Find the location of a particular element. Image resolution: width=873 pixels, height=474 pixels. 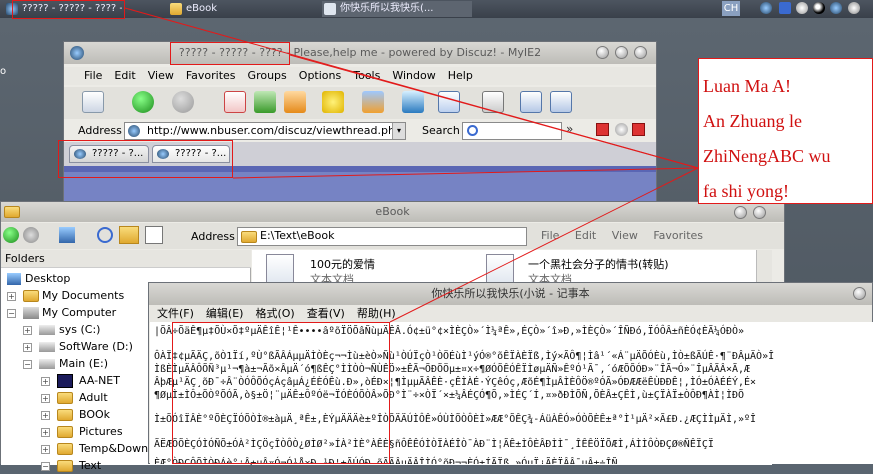

close-all-icon is located at coordinates (638, 129).